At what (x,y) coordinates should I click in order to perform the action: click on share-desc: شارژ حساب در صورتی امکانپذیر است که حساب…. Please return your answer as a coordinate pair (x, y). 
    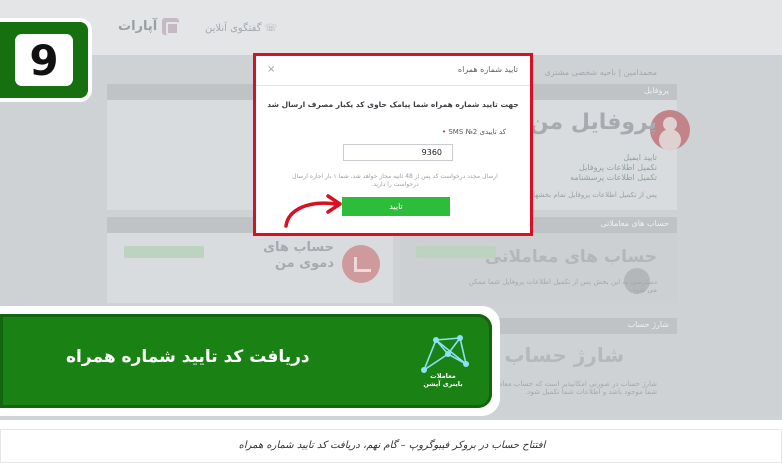
    Looking at the image, I should click on (571, 388).